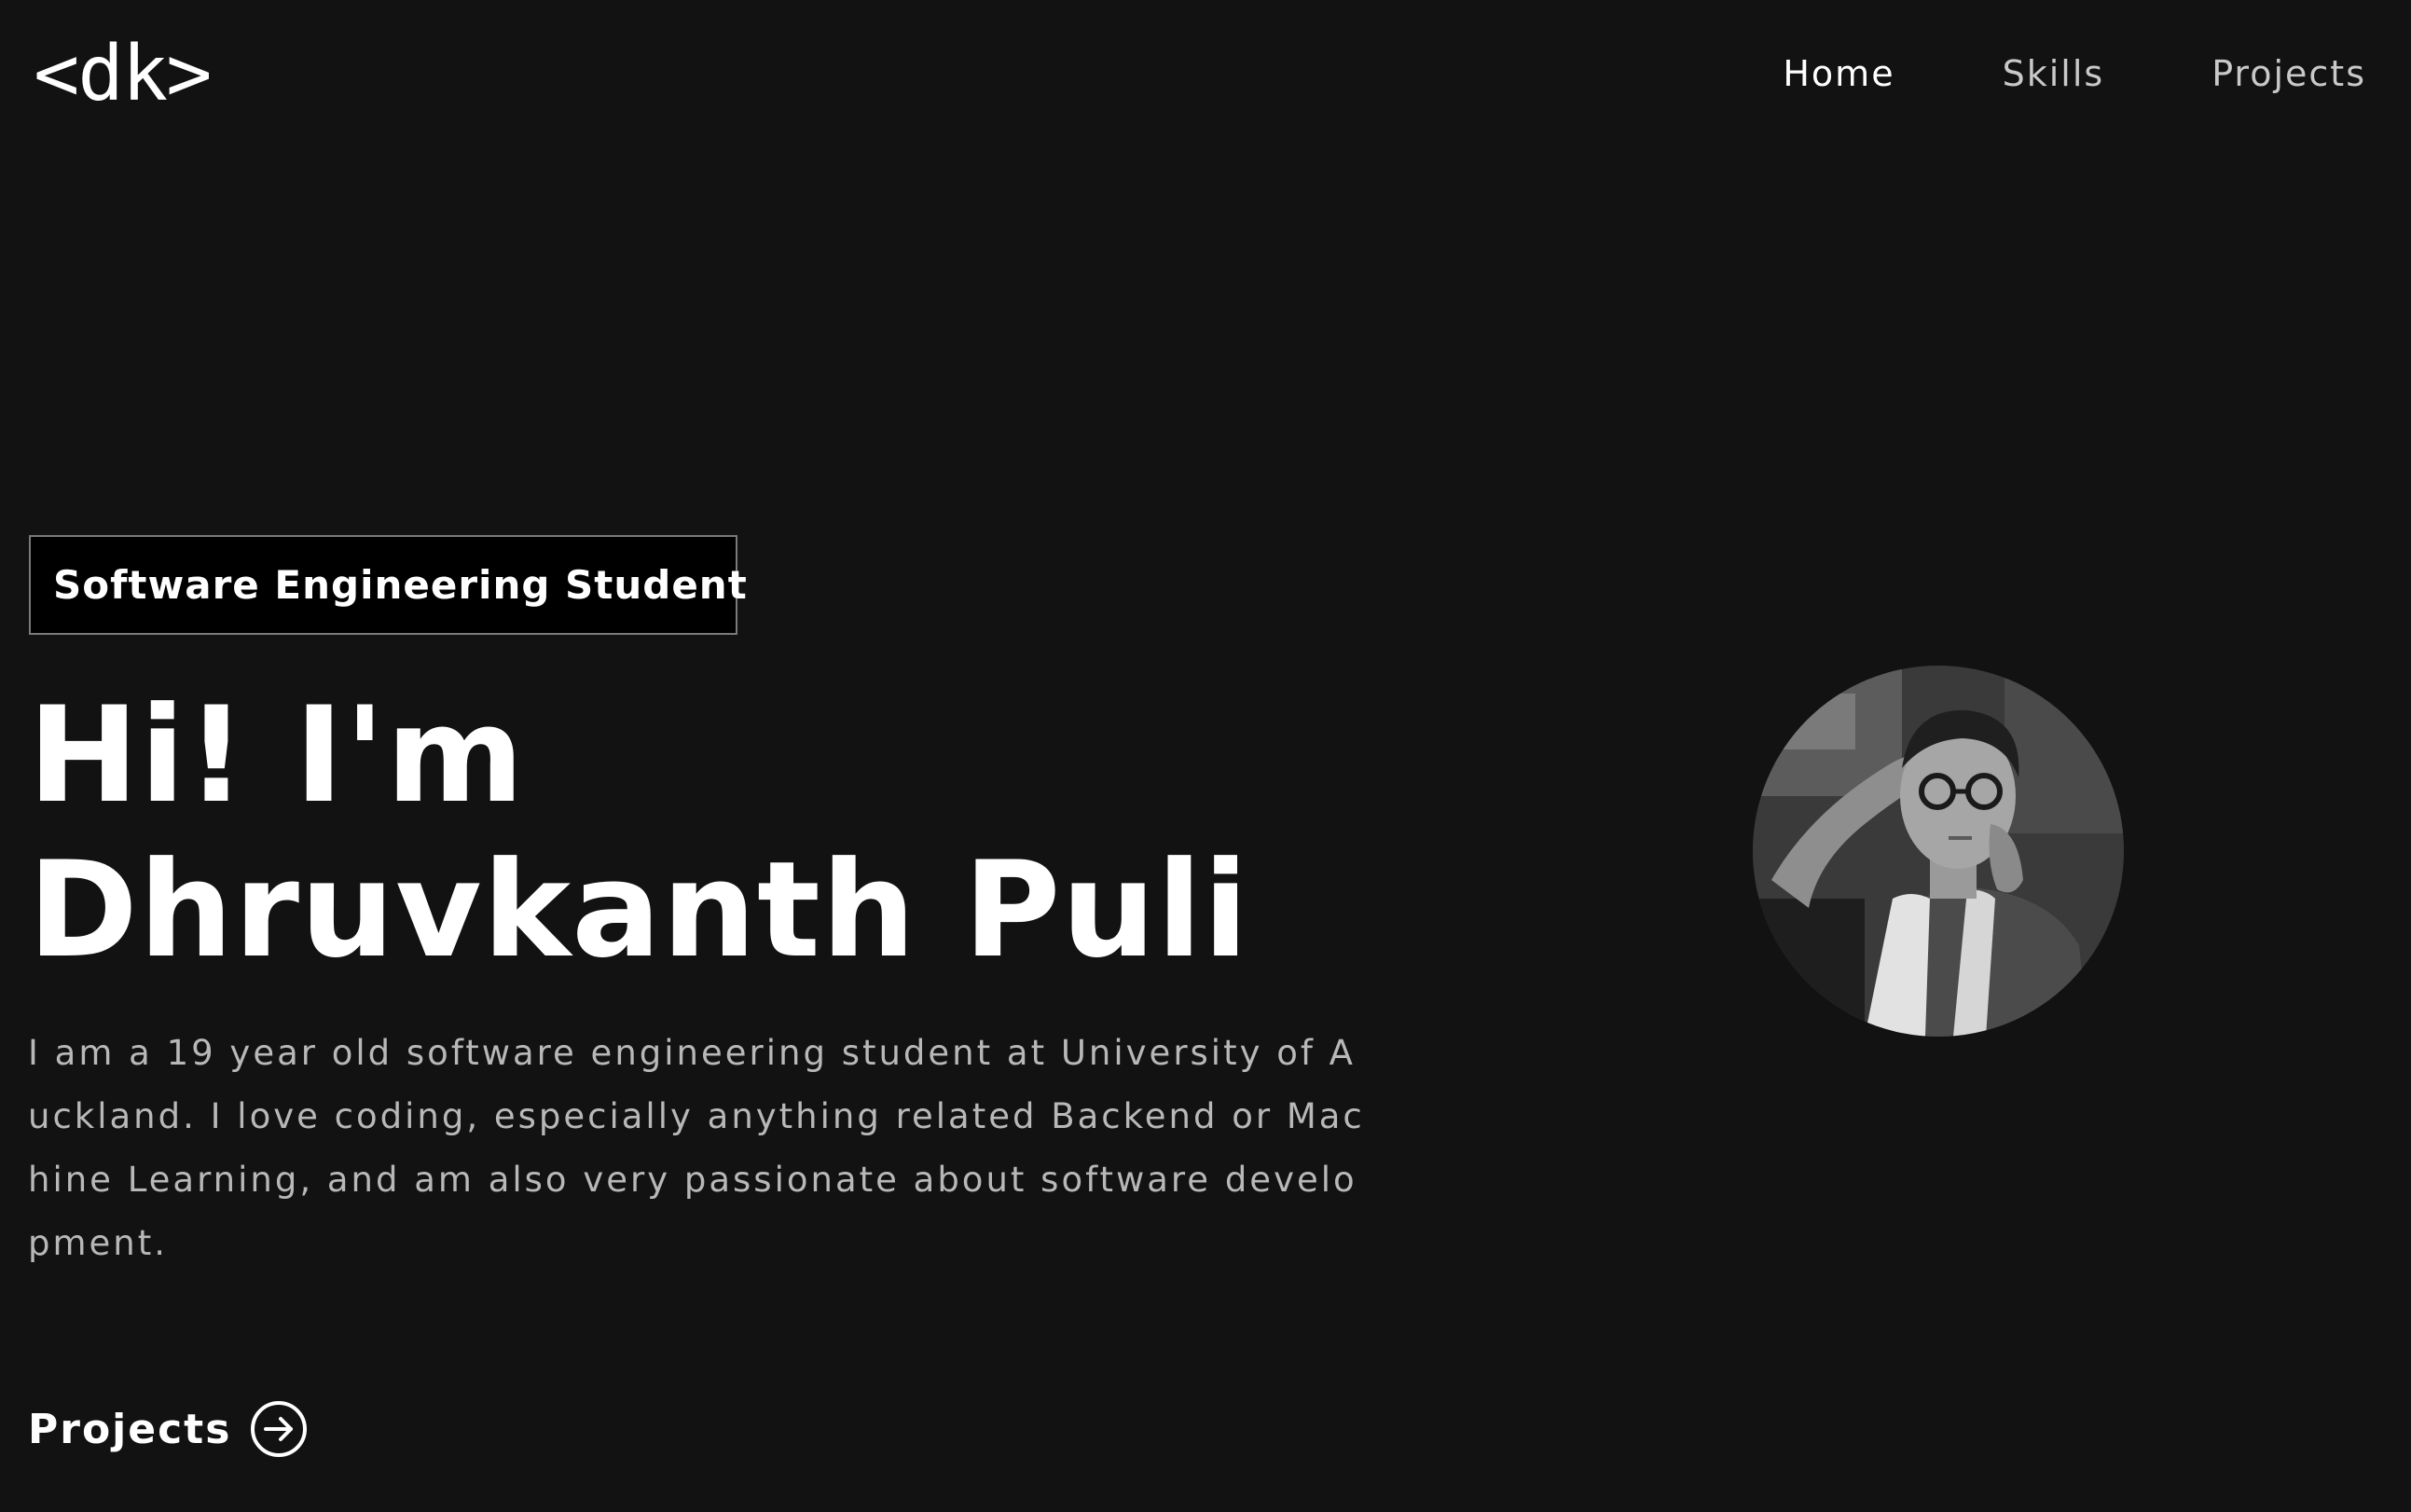  Describe the element at coordinates (2054, 74) in the screenshot. I see `nav-link-skills: Skills` at that location.